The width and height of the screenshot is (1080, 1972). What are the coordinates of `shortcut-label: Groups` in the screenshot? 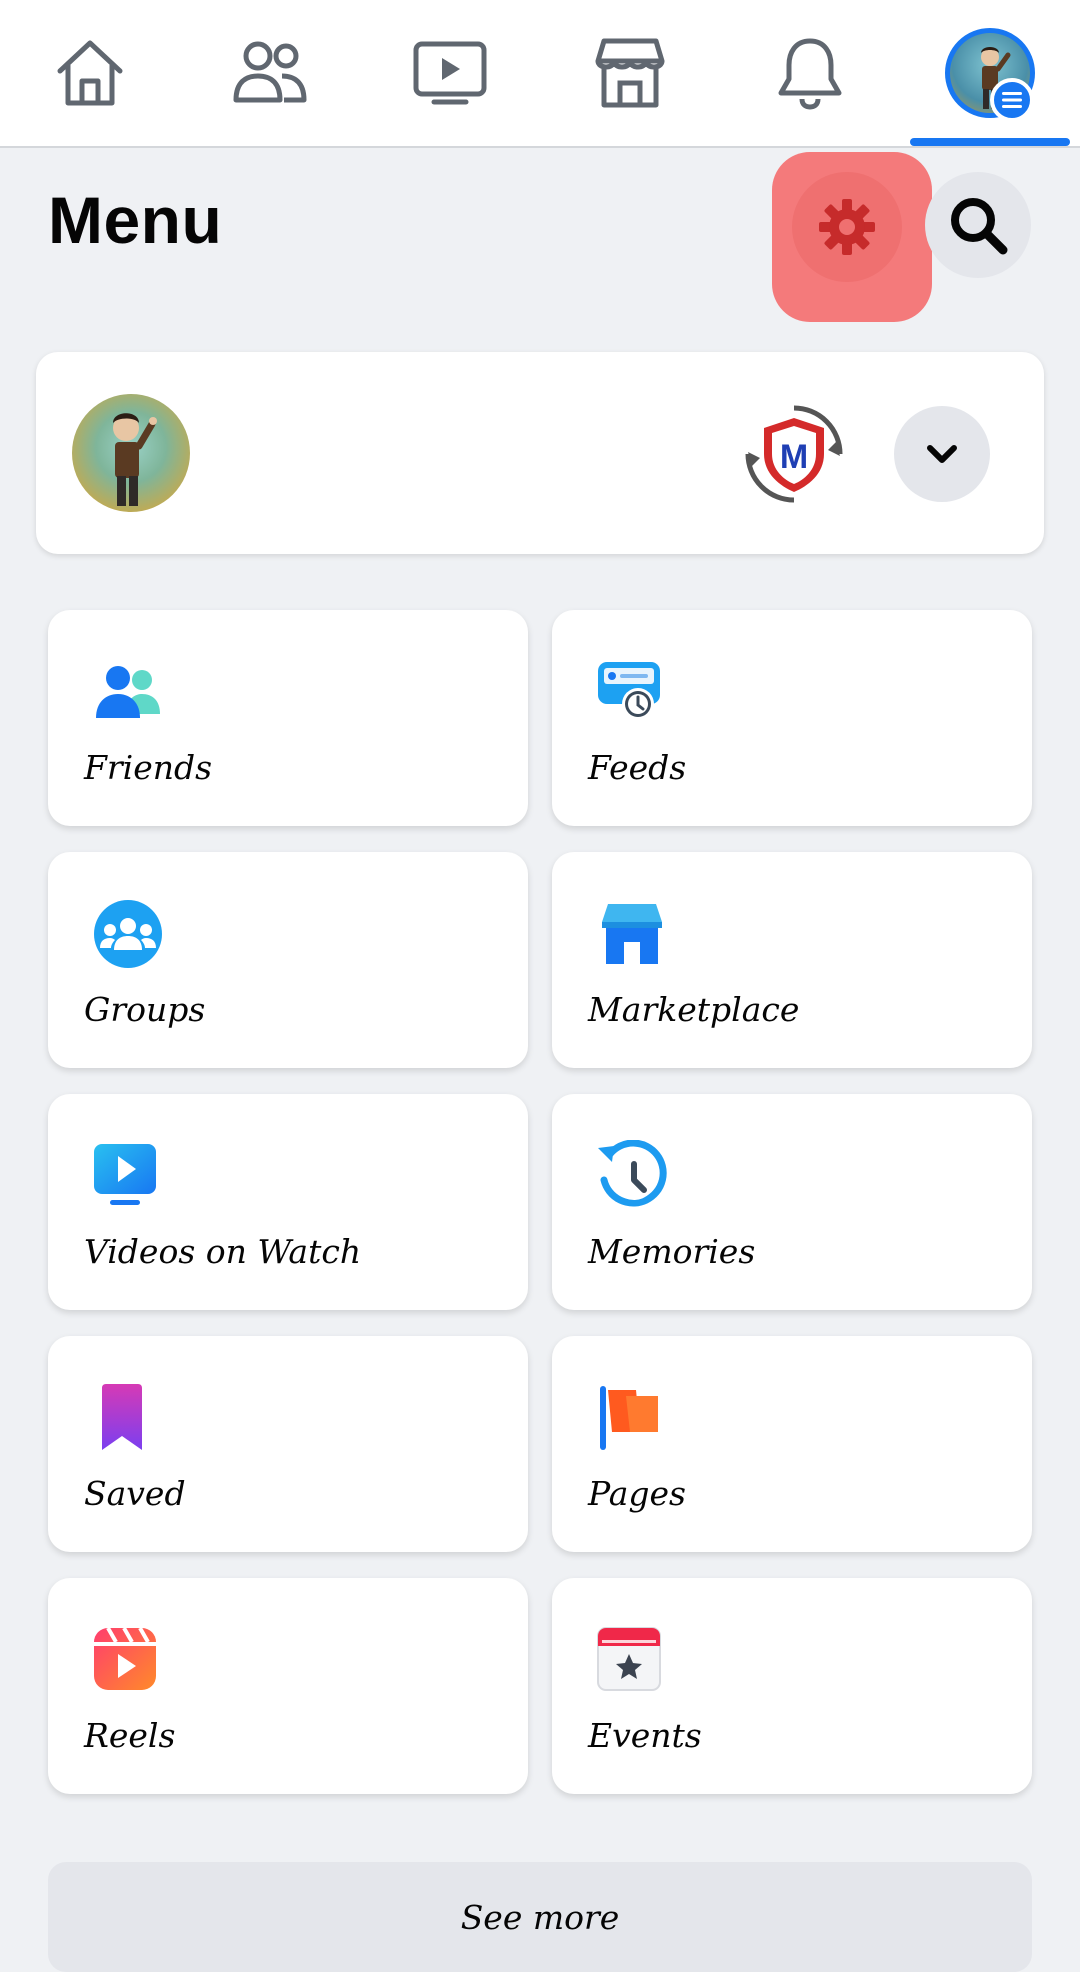 It's located at (145, 1009).